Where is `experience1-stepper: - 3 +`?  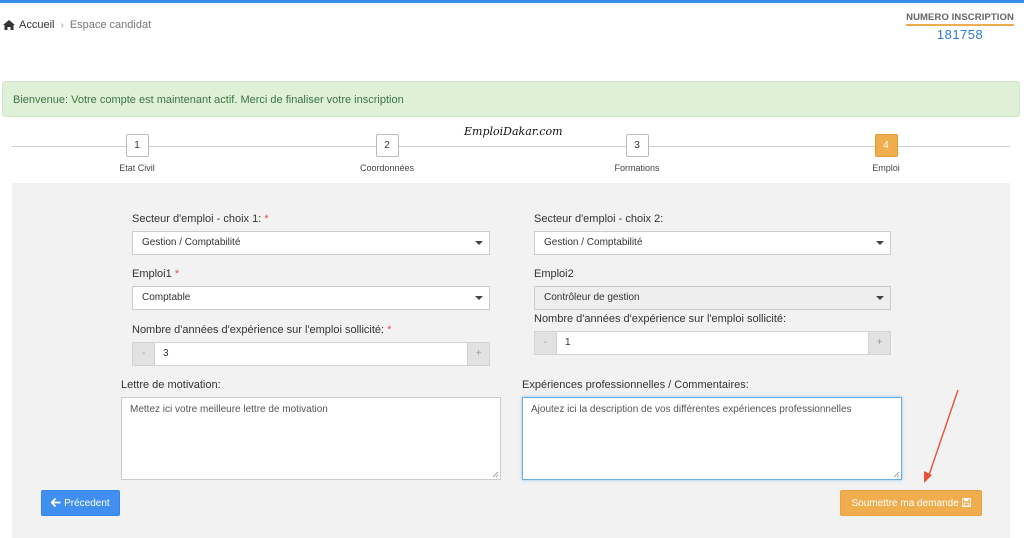 experience1-stepper: - 3 + is located at coordinates (311, 354).